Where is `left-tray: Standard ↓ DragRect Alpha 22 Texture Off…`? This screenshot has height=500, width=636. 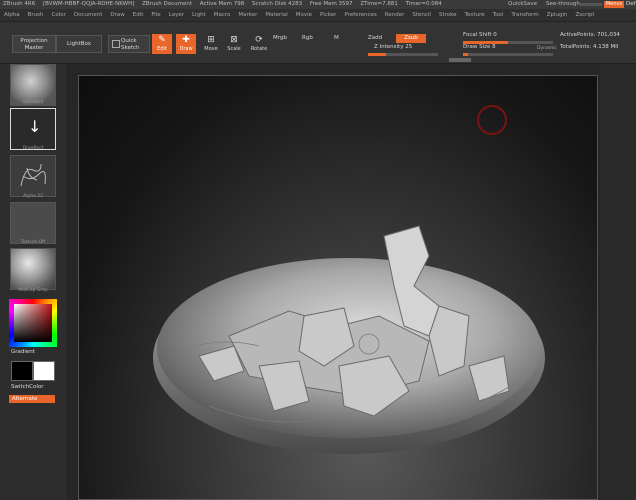 left-tray: Standard ↓ DragRect Alpha 22 Texture Off… is located at coordinates (33, 282).